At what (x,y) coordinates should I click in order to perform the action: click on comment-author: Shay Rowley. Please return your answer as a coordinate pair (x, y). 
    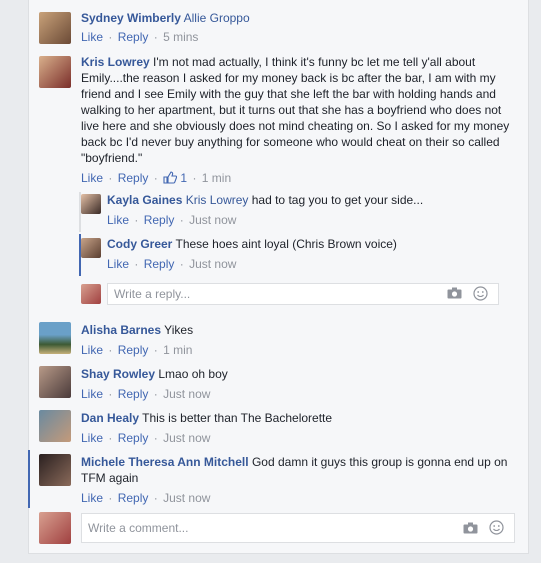
    Looking at the image, I should click on (118, 374).